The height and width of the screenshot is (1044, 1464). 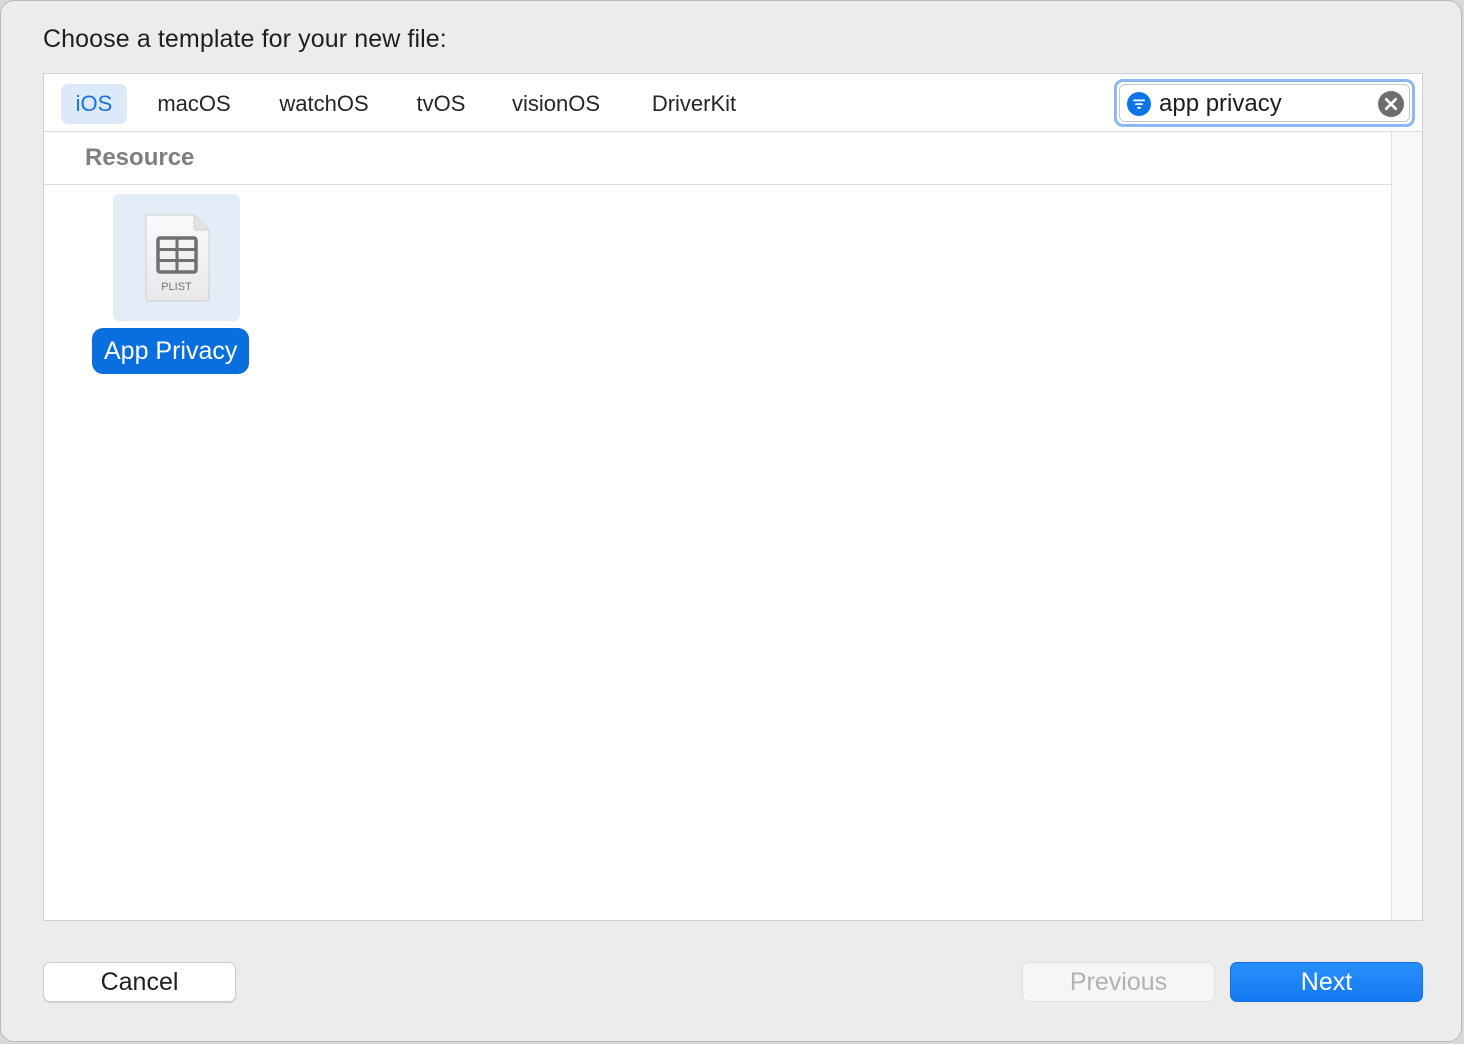 I want to click on scrollbar-track, so click(x=1406, y=526).